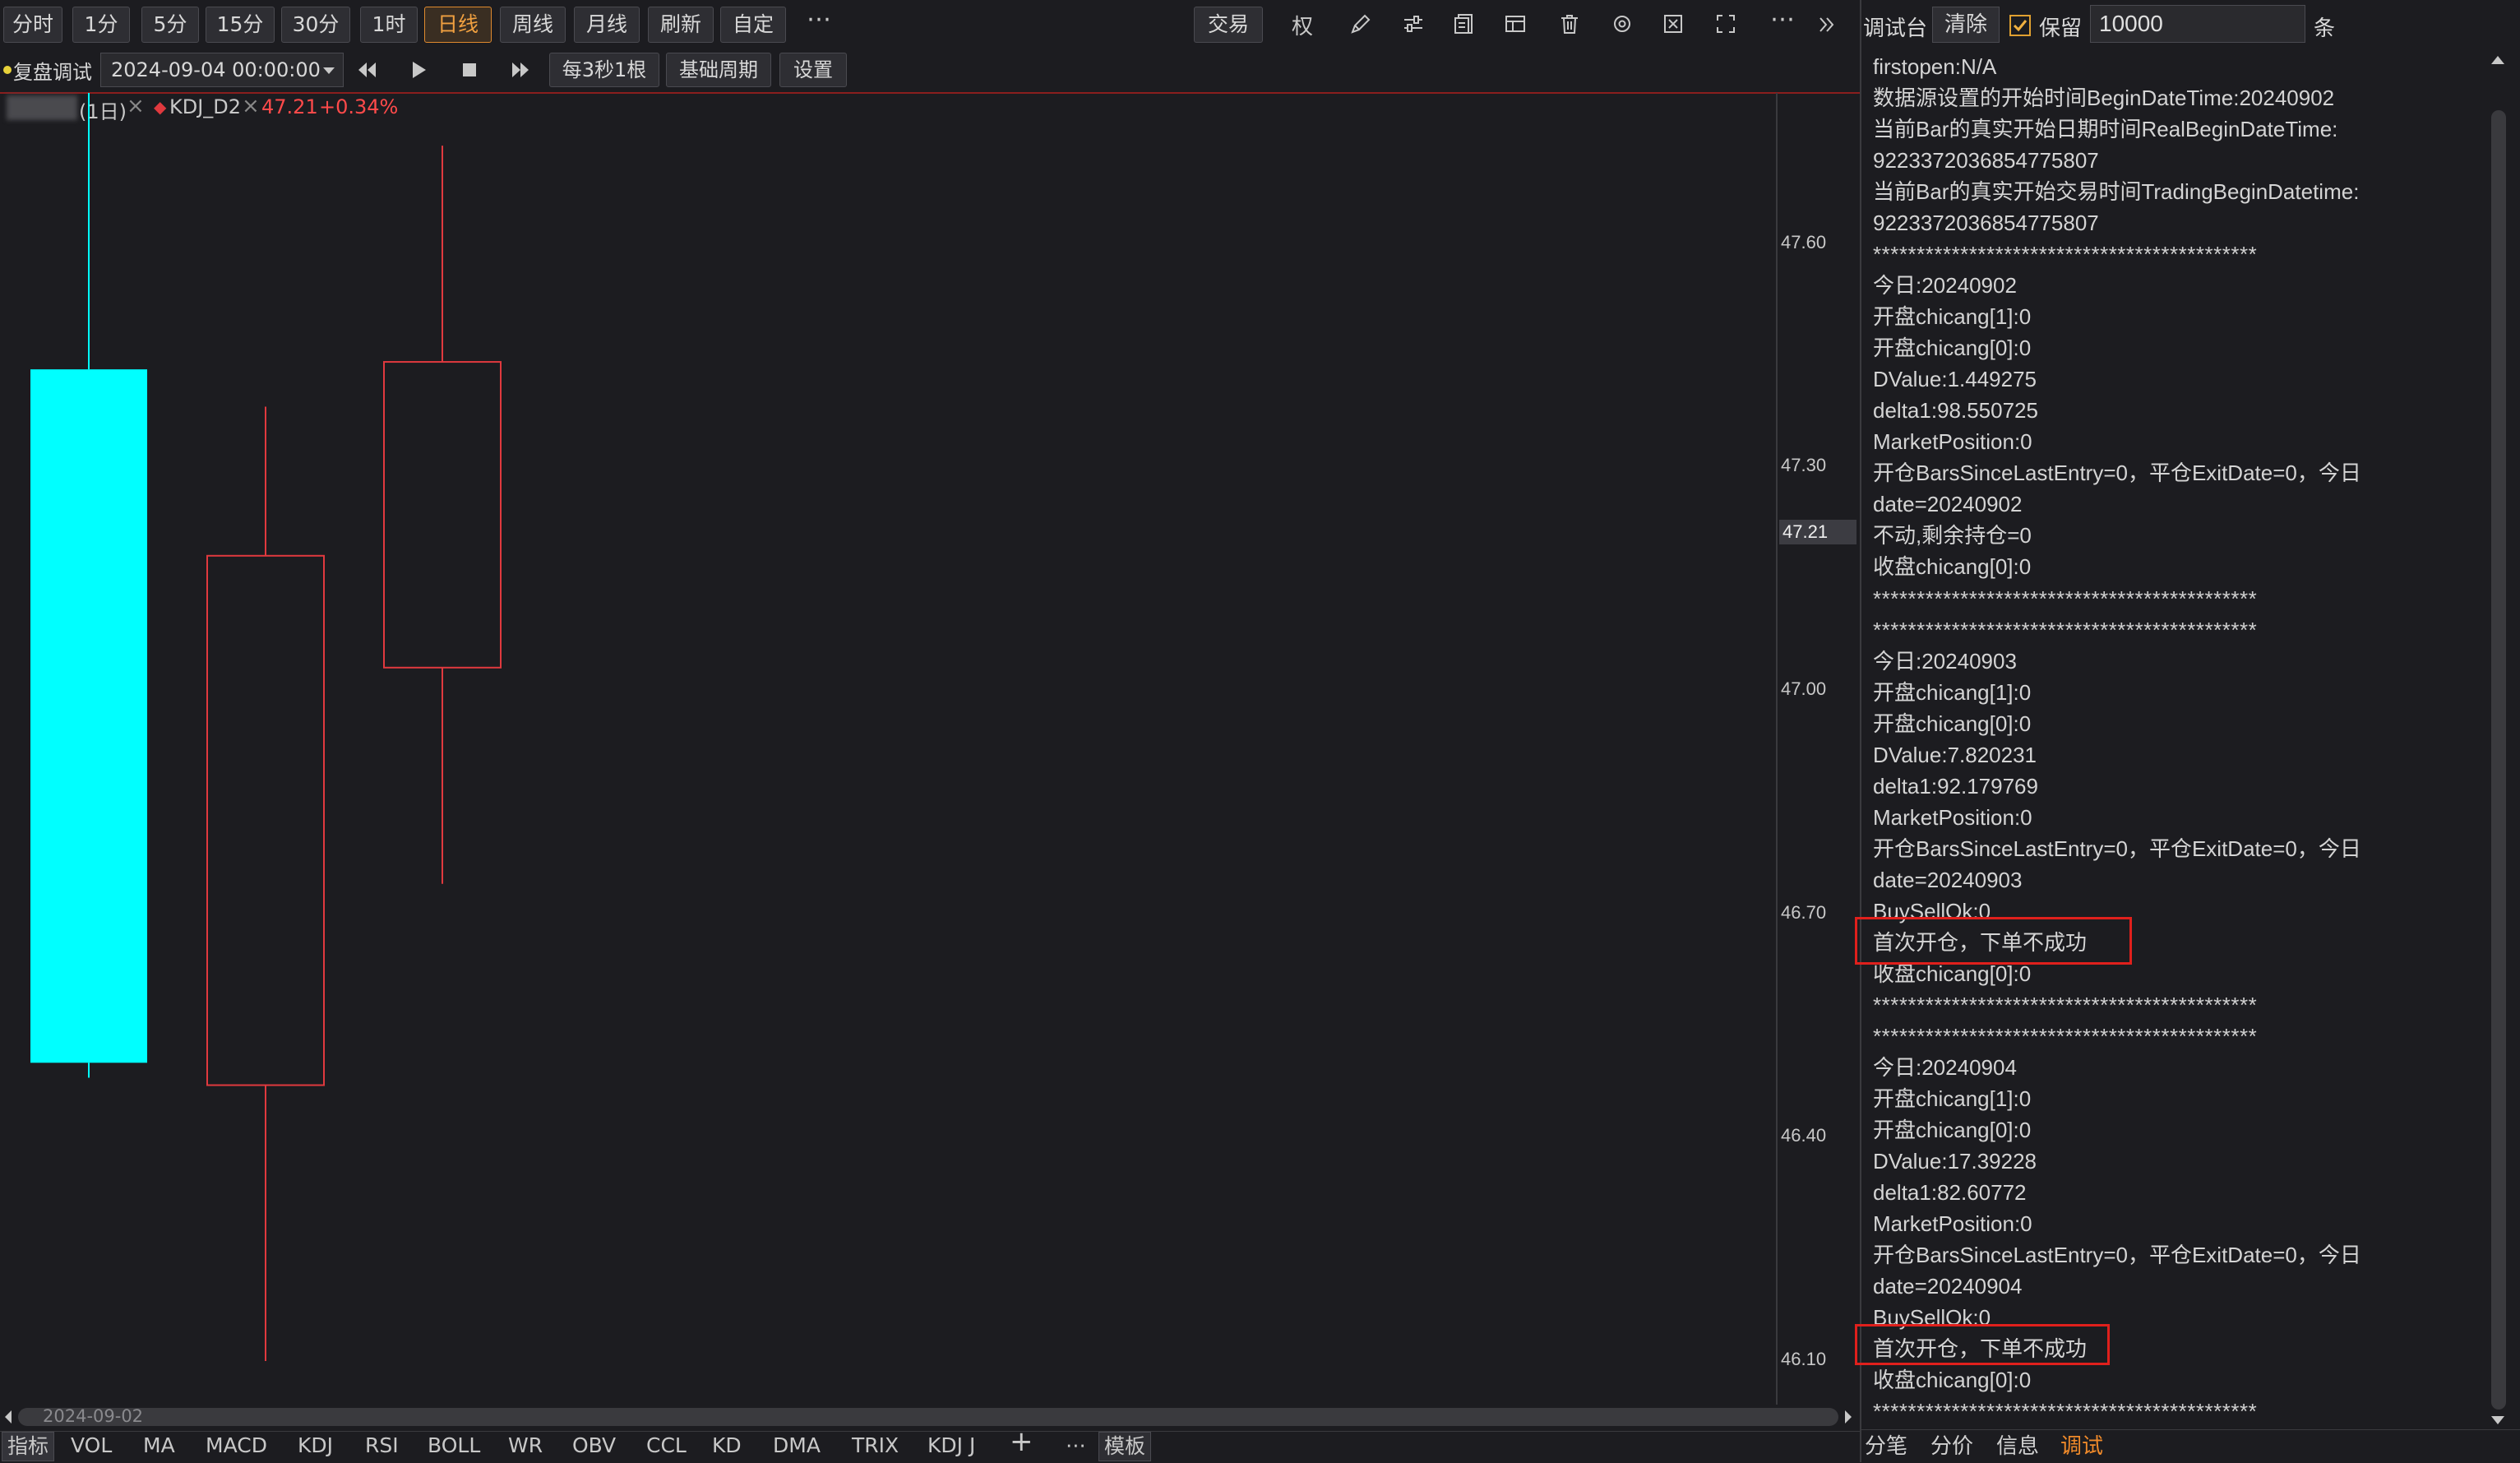 This screenshot has width=2520, height=1463. Describe the element at coordinates (1952, 536) in the screenshot. I see `log-line: 不动,剩余持仓=0` at that location.